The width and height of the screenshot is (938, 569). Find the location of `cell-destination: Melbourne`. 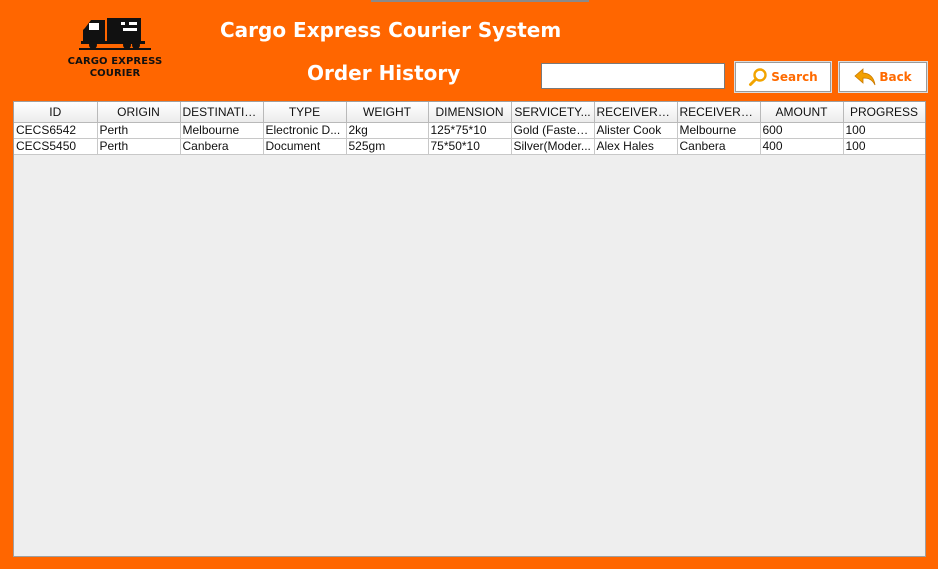

cell-destination: Melbourne is located at coordinates (222, 130).